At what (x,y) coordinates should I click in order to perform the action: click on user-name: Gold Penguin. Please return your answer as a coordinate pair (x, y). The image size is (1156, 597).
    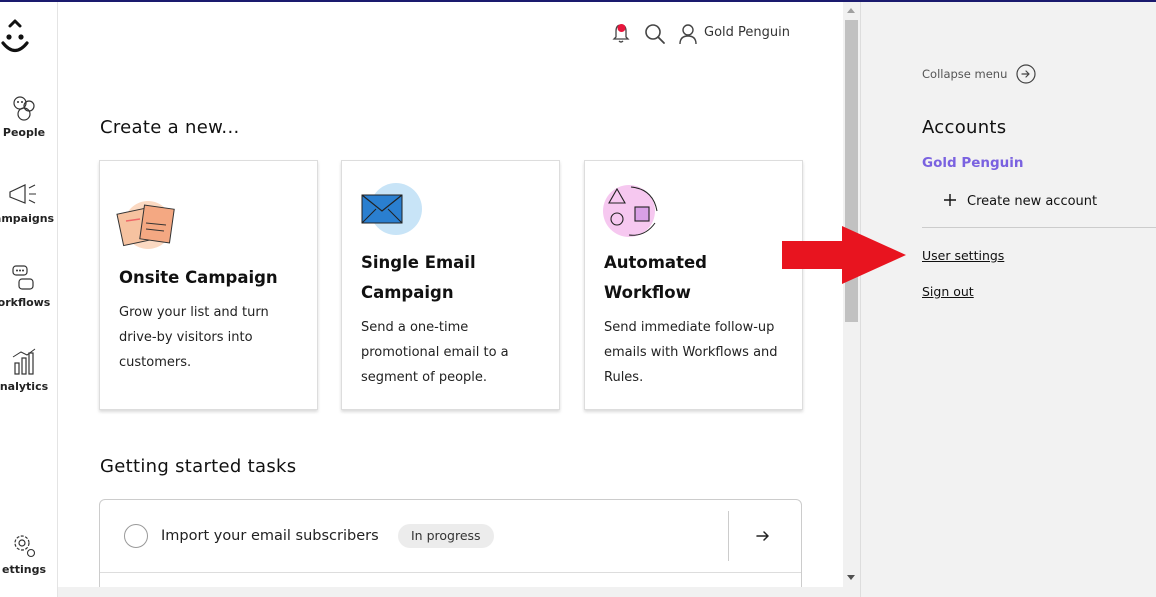
    Looking at the image, I should click on (747, 32).